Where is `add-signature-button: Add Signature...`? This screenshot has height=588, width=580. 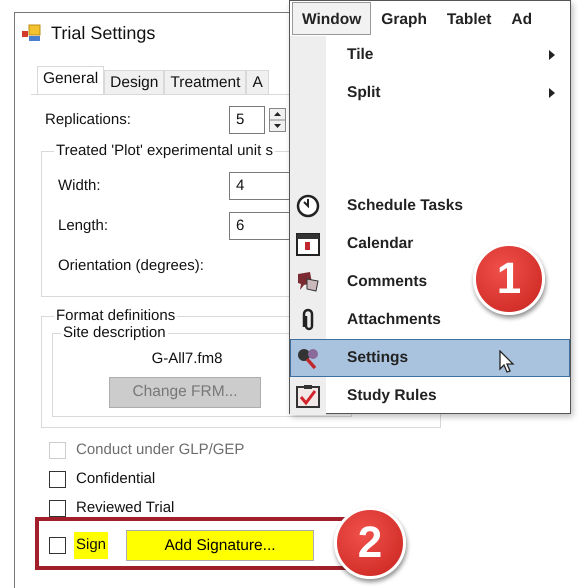
add-signature-button: Add Signature... is located at coordinates (220, 545).